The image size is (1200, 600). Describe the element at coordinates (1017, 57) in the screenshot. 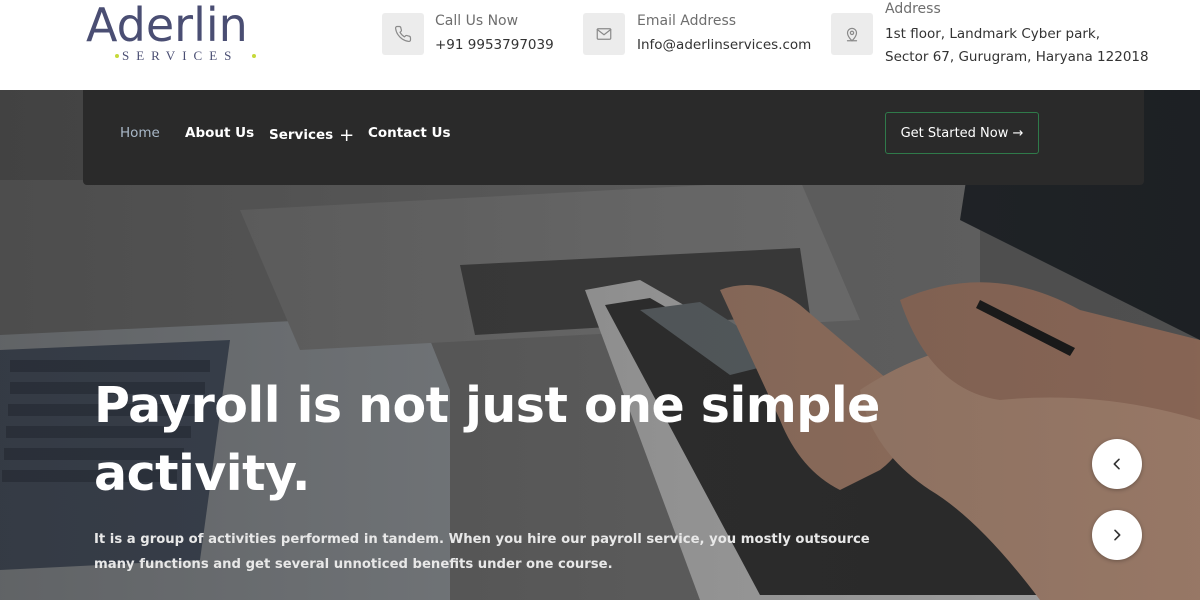

I see `address-line-2: Sector 67, Gurugram, Haryana 122018` at that location.